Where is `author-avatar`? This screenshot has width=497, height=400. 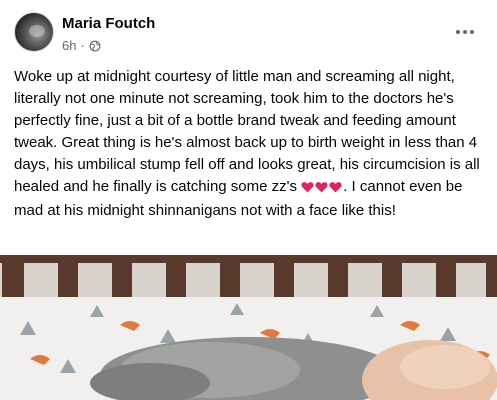
author-avatar is located at coordinates (34, 32).